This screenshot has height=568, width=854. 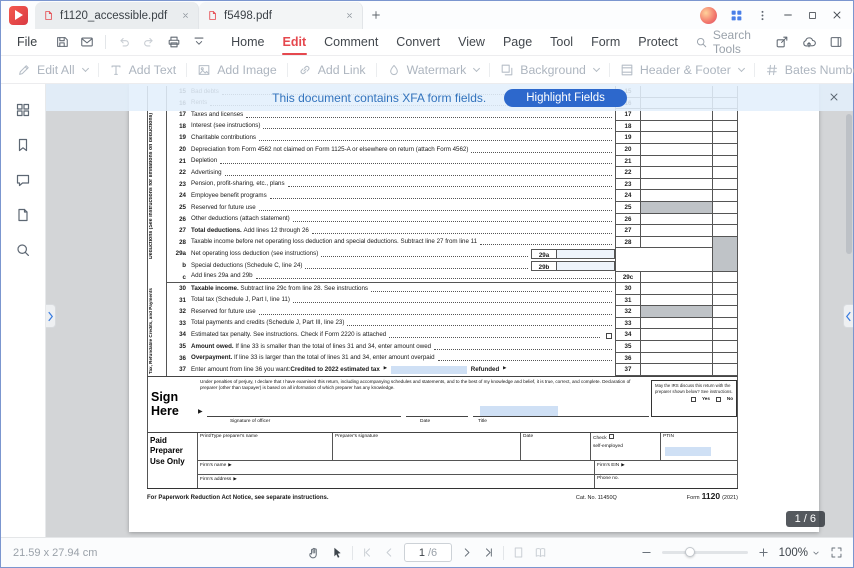 I want to click on cloud-upload-icon, so click(x=809, y=42).